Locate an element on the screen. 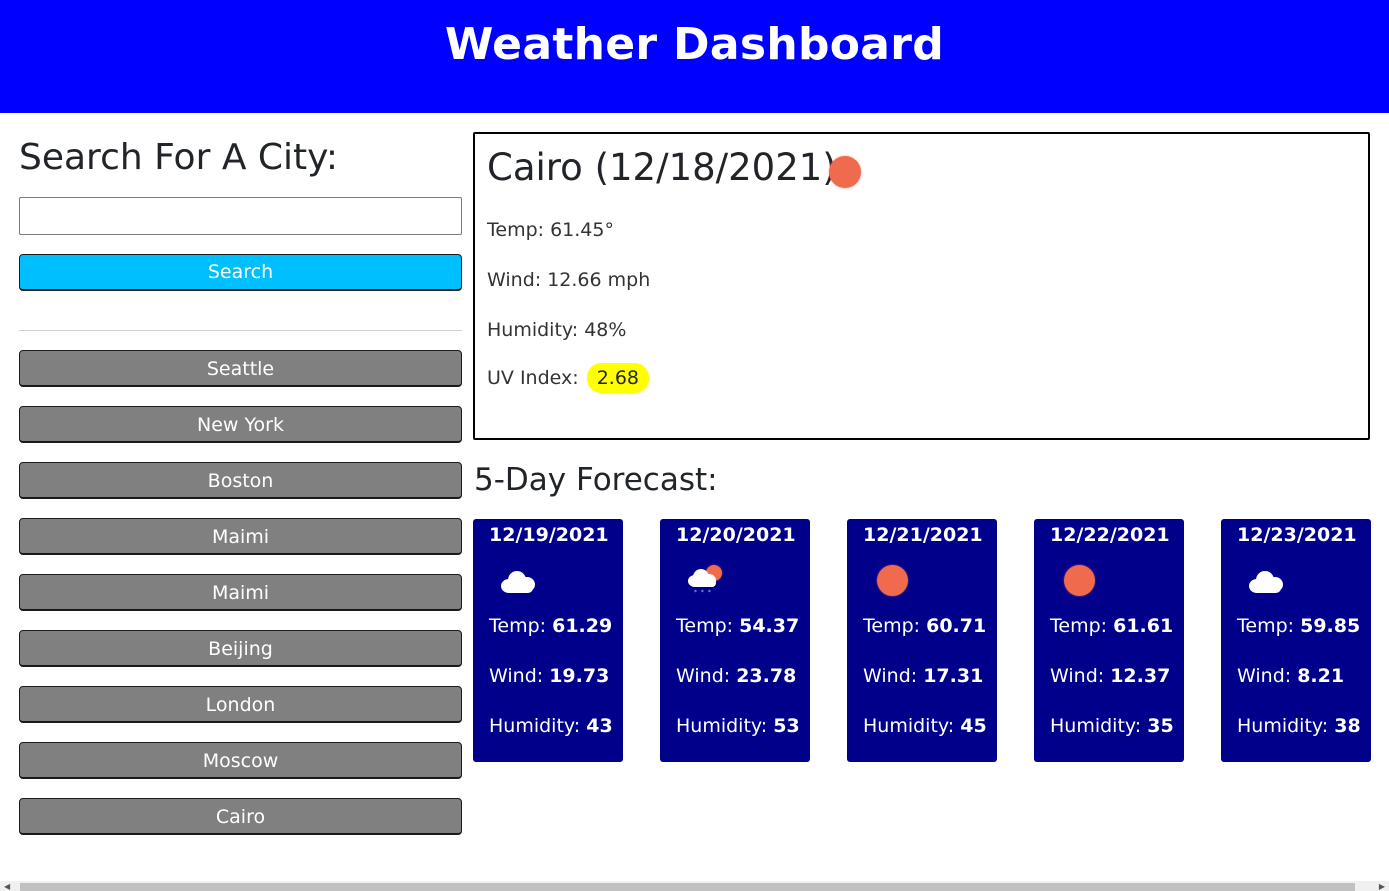  current-wind: Wind: 12.66 mph is located at coordinates (569, 280).